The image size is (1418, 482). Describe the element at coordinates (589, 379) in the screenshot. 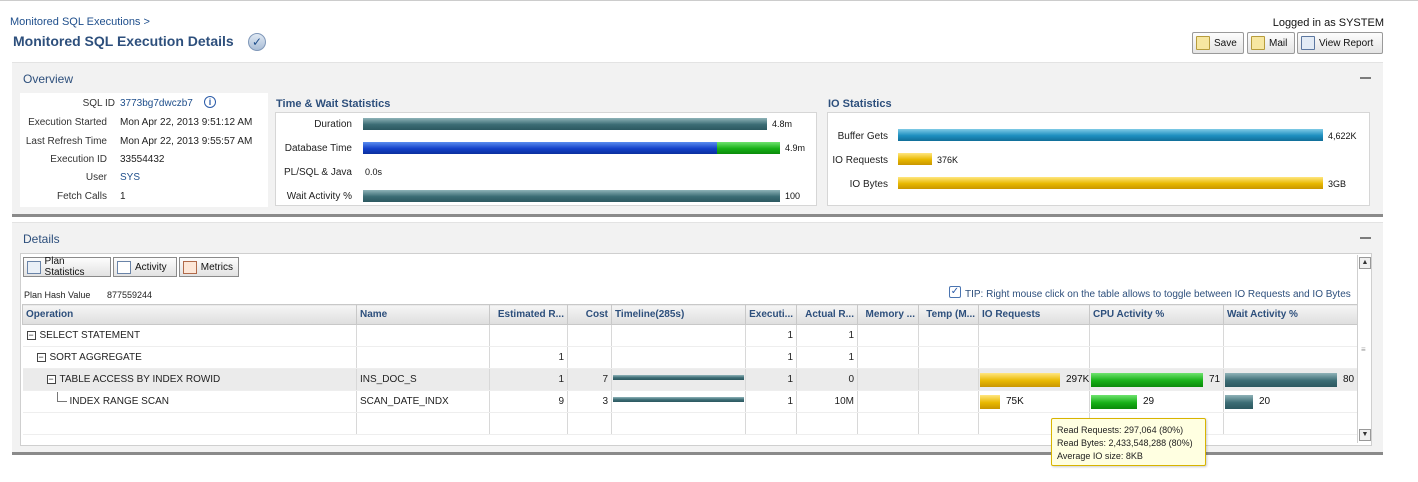

I see `cell-cost: 7` at that location.